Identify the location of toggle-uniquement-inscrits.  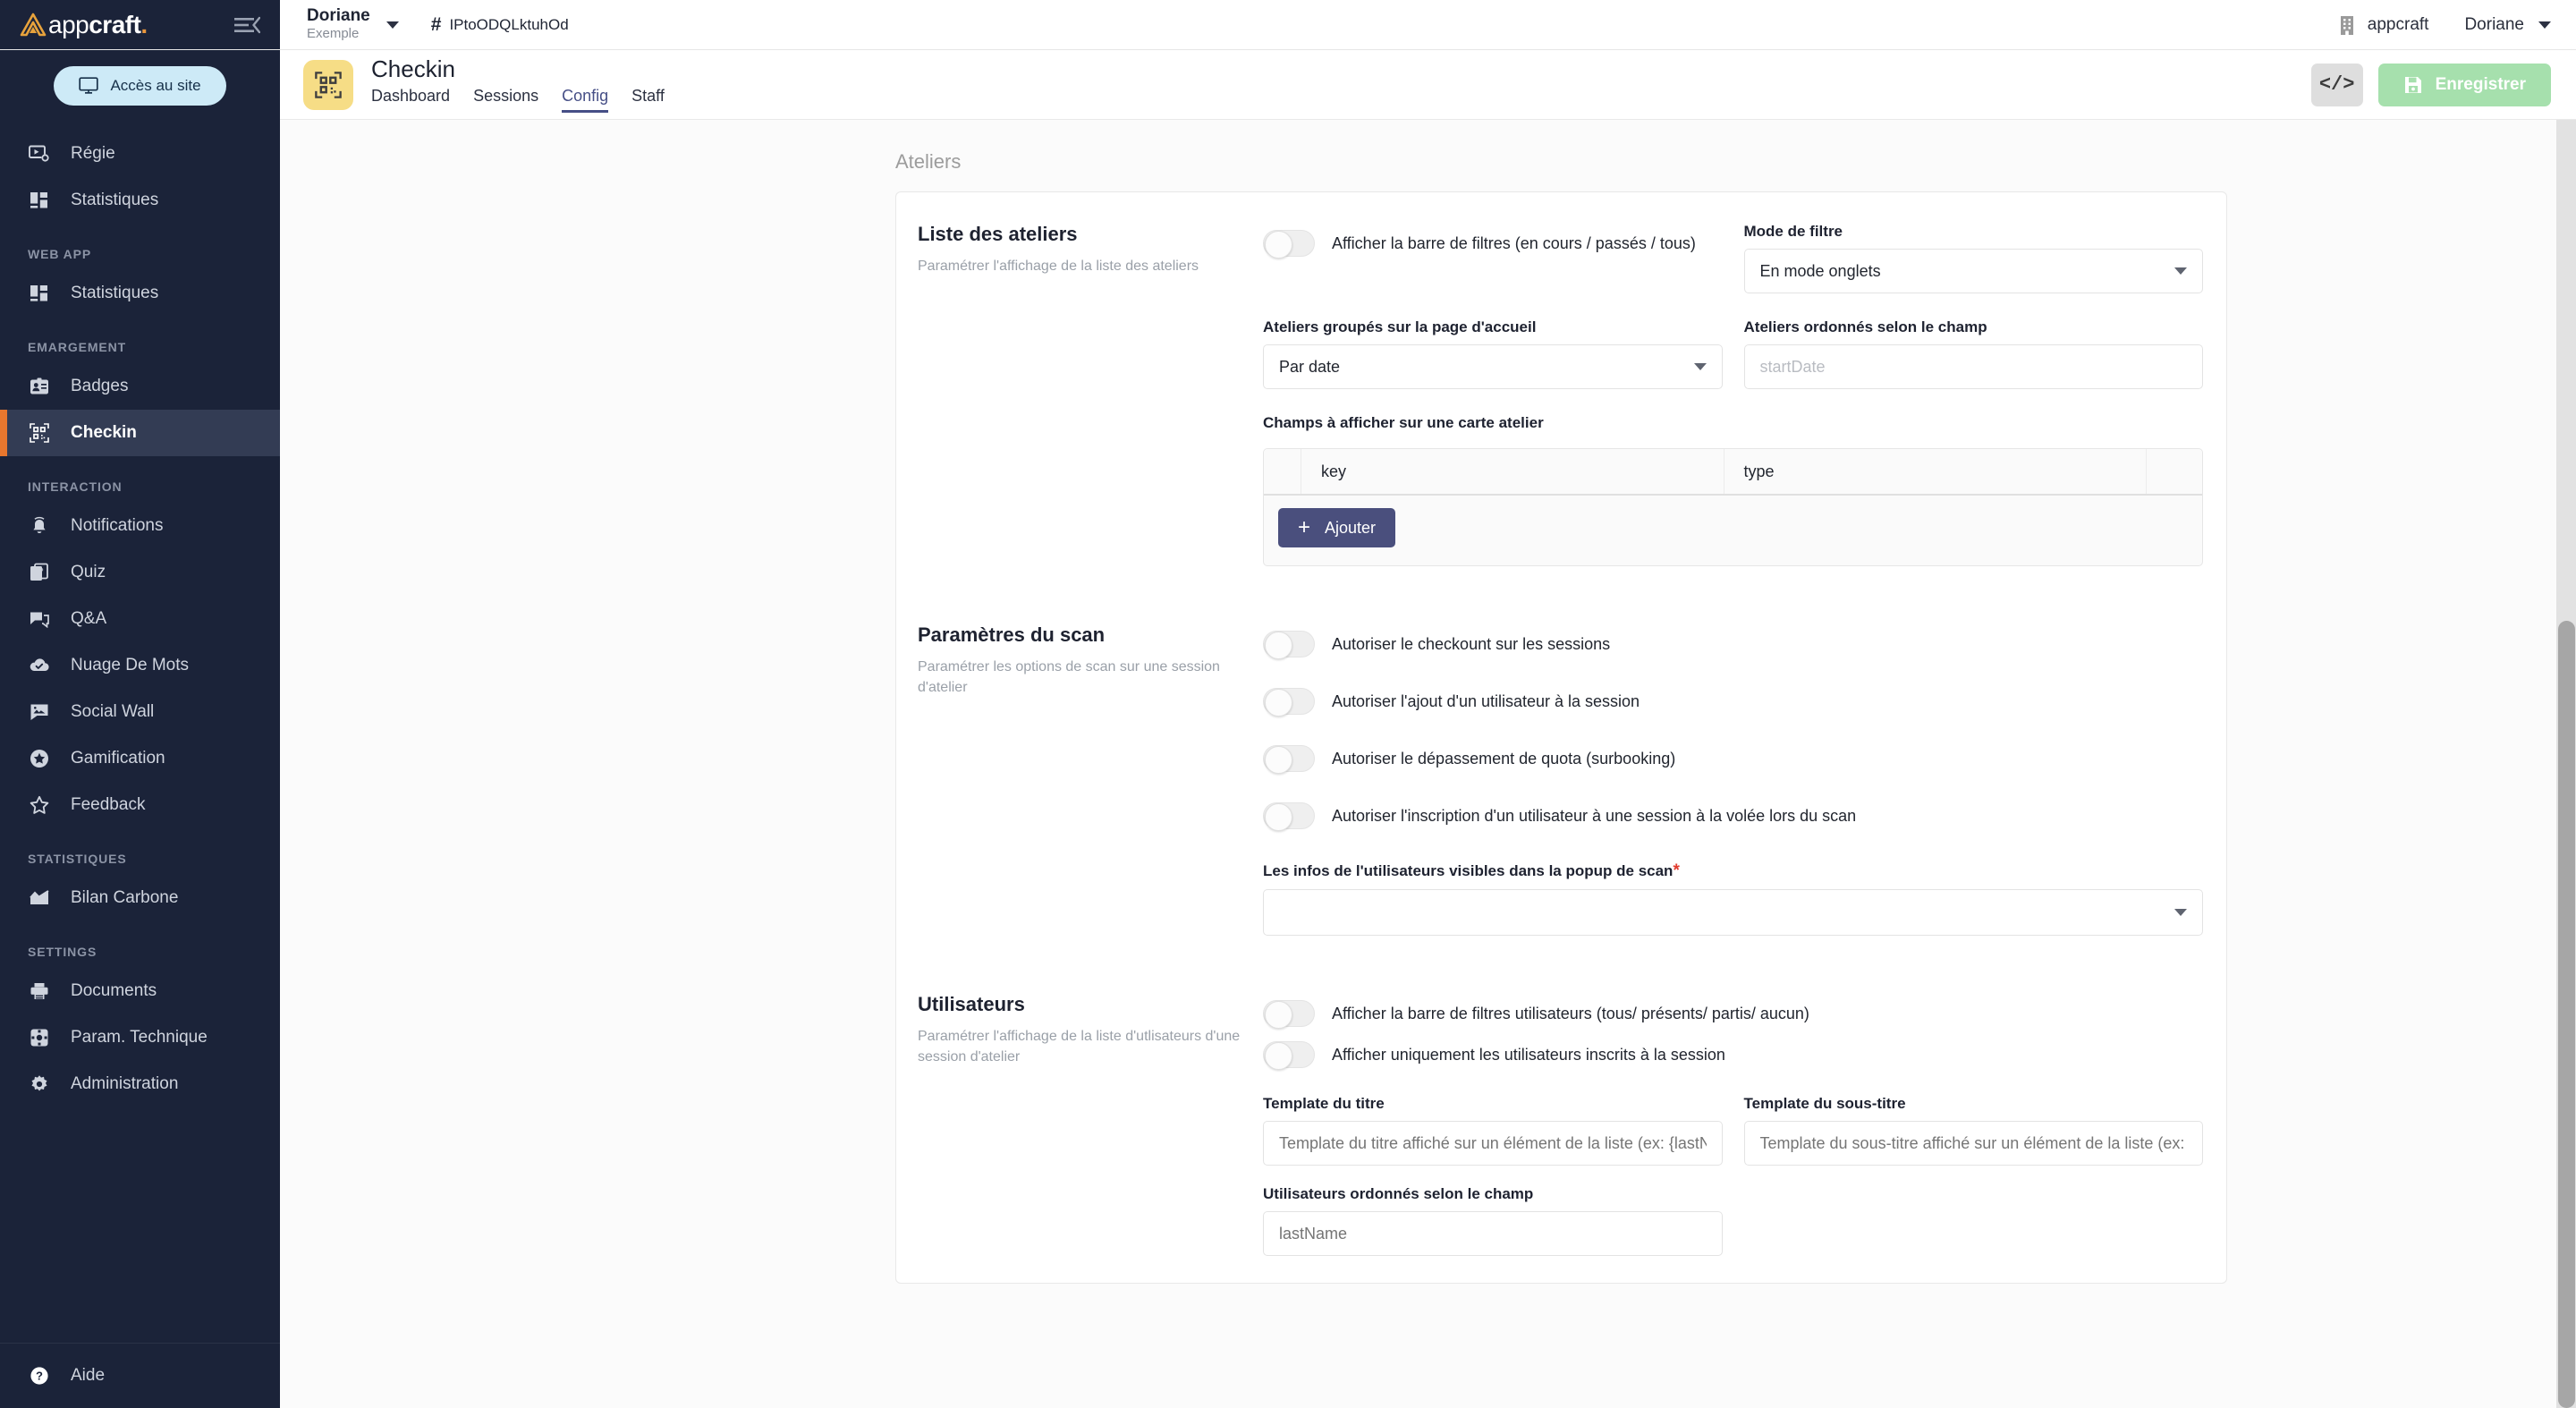
(1289, 1055).